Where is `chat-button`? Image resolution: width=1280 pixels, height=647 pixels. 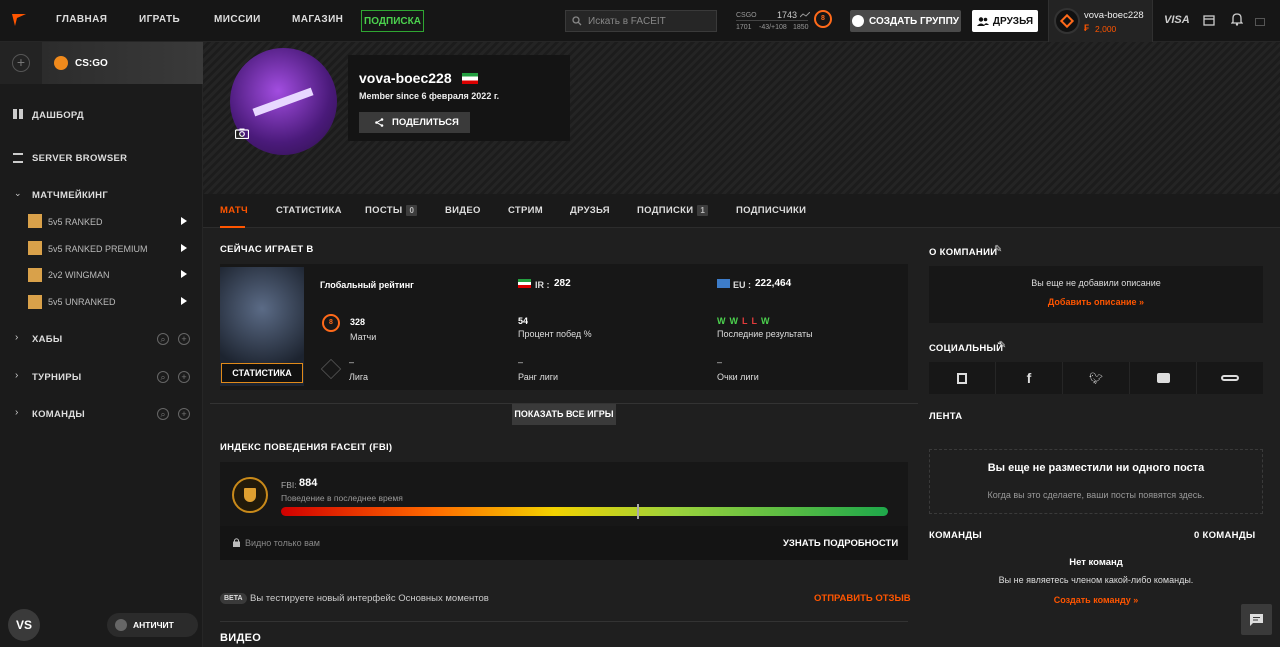
chat-button is located at coordinates (1256, 619).